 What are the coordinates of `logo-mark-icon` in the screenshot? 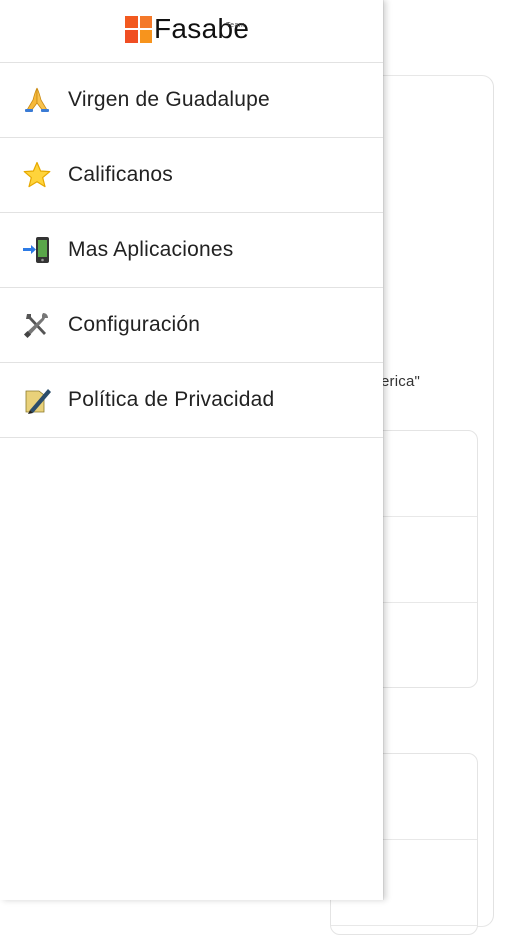 It's located at (138, 29).